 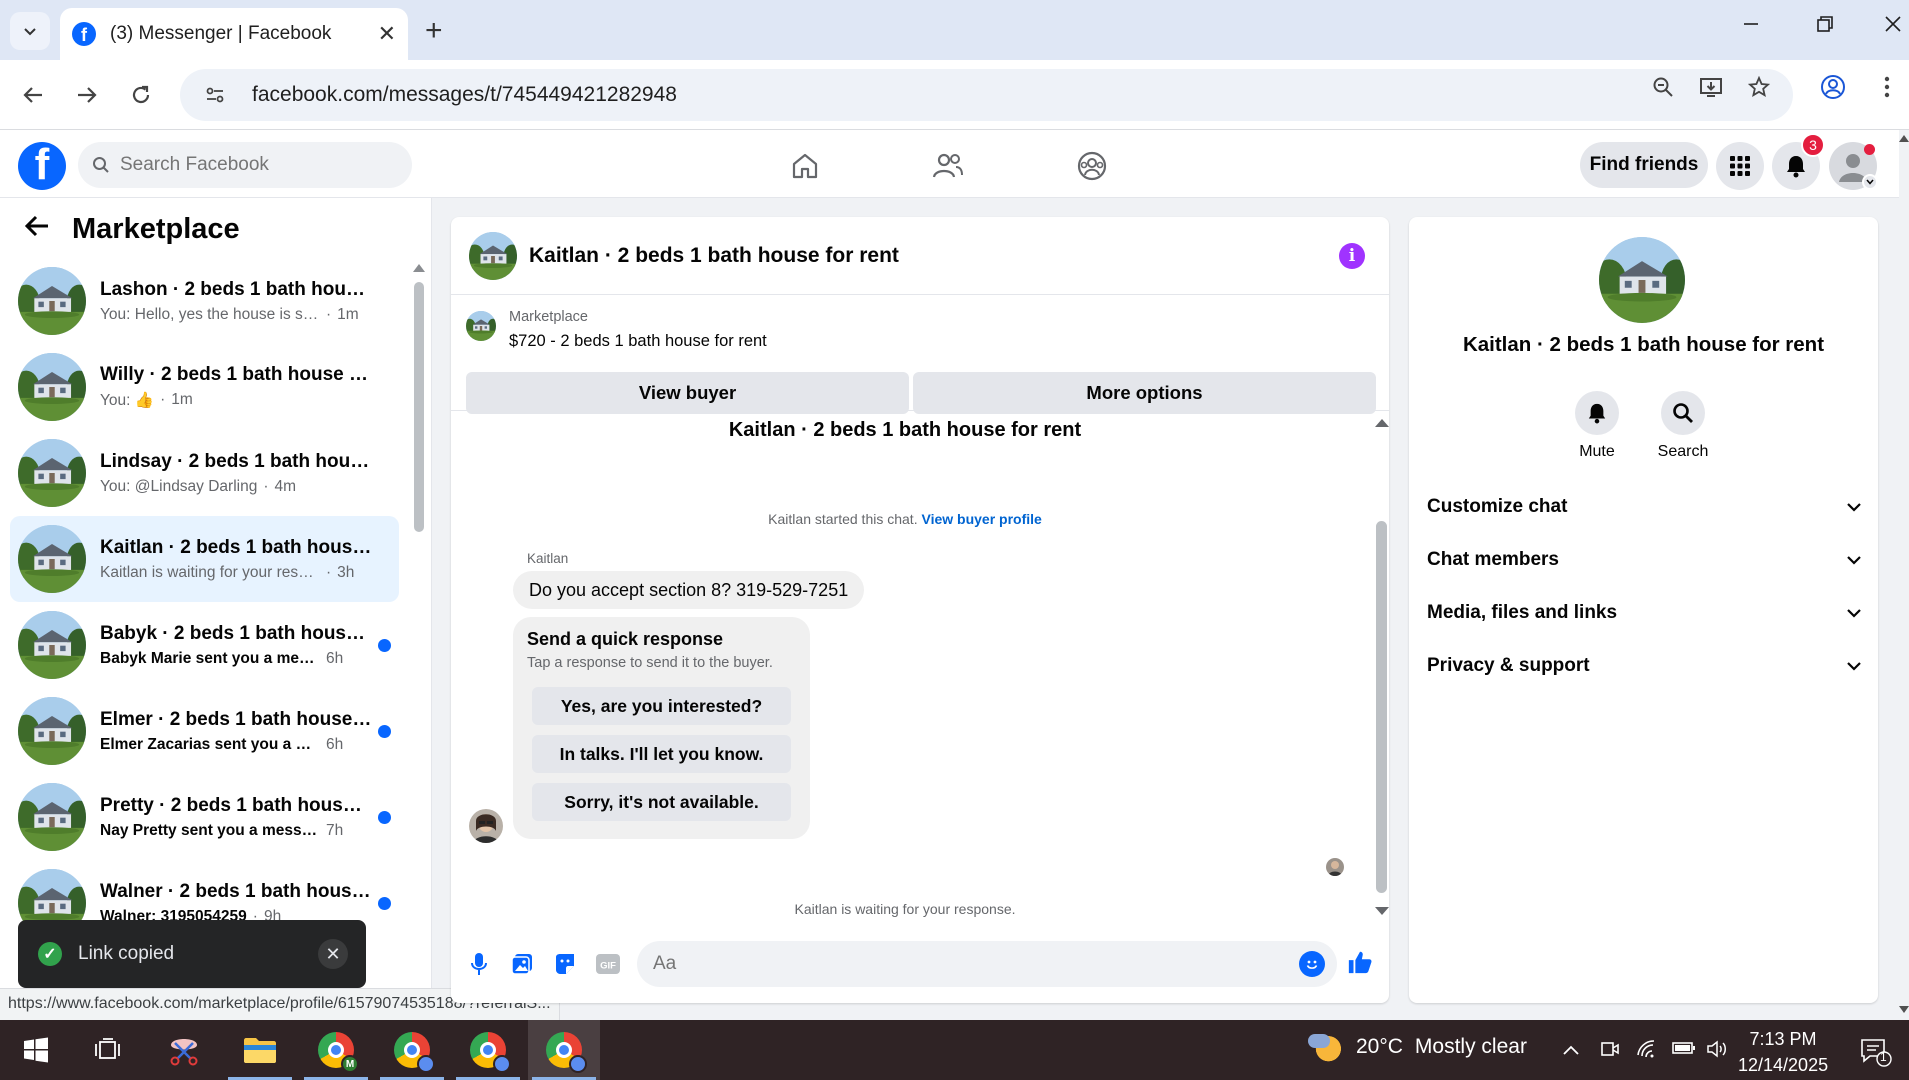 I want to click on details-avatar, so click(x=1642, y=280).